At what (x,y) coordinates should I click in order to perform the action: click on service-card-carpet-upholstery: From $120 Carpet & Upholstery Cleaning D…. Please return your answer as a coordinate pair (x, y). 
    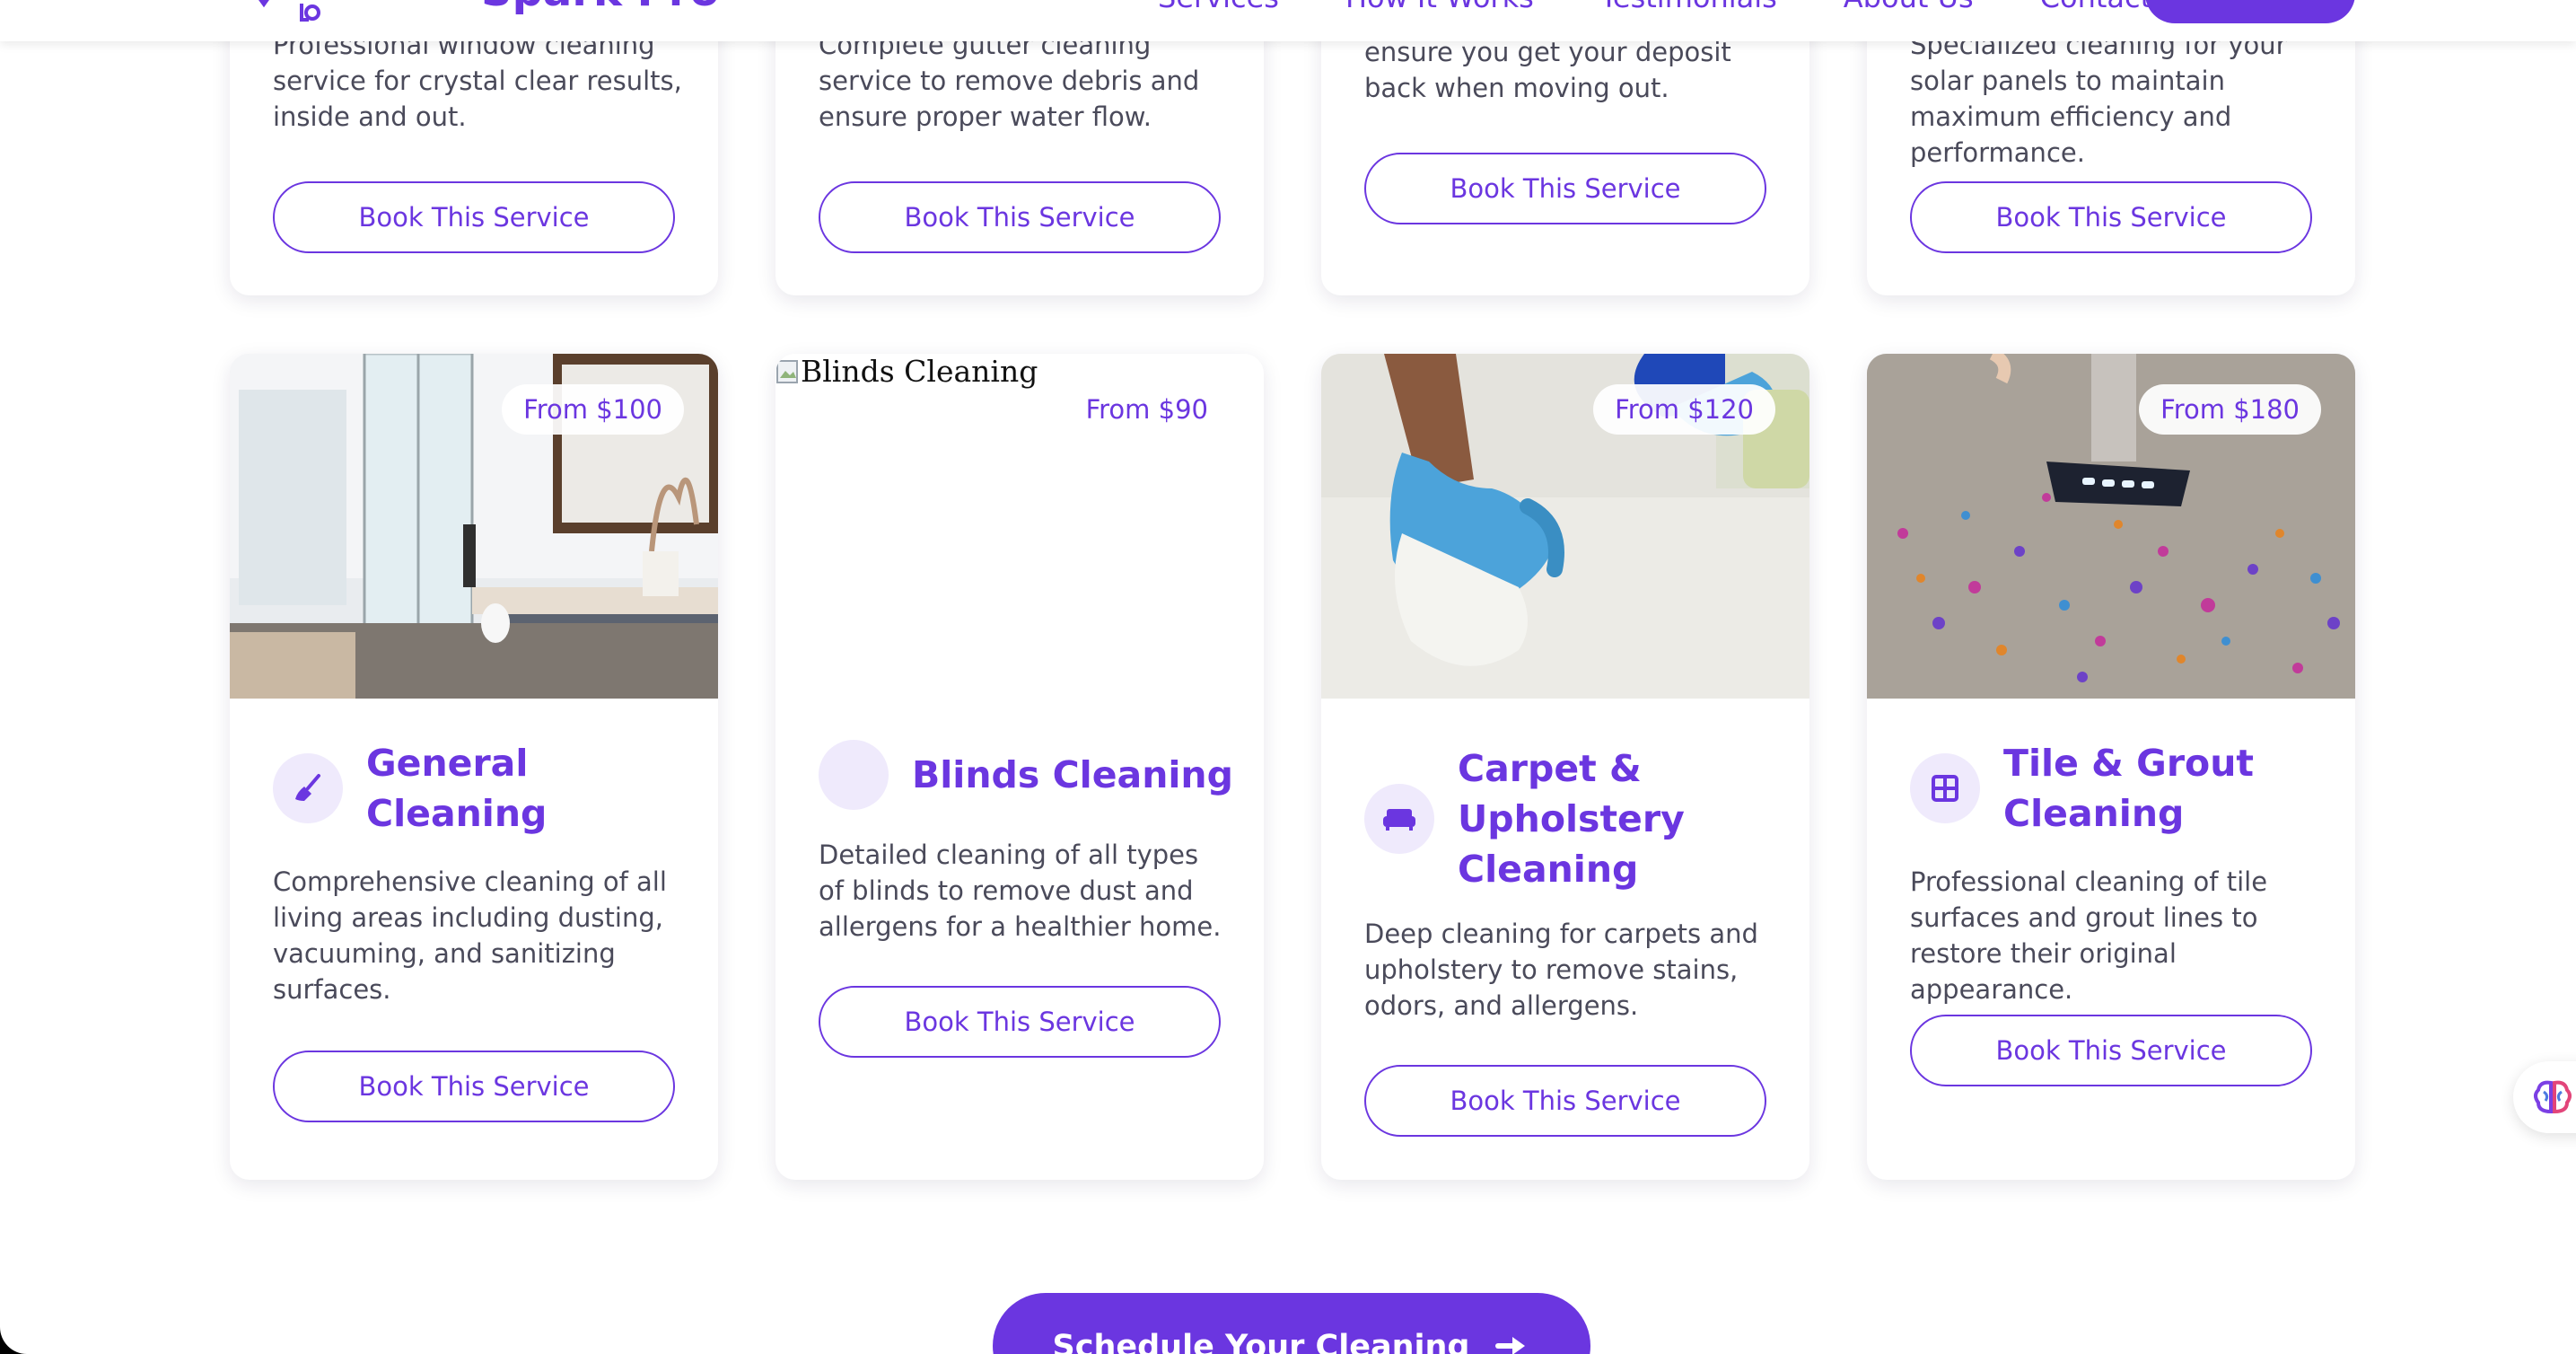
    Looking at the image, I should click on (1565, 767).